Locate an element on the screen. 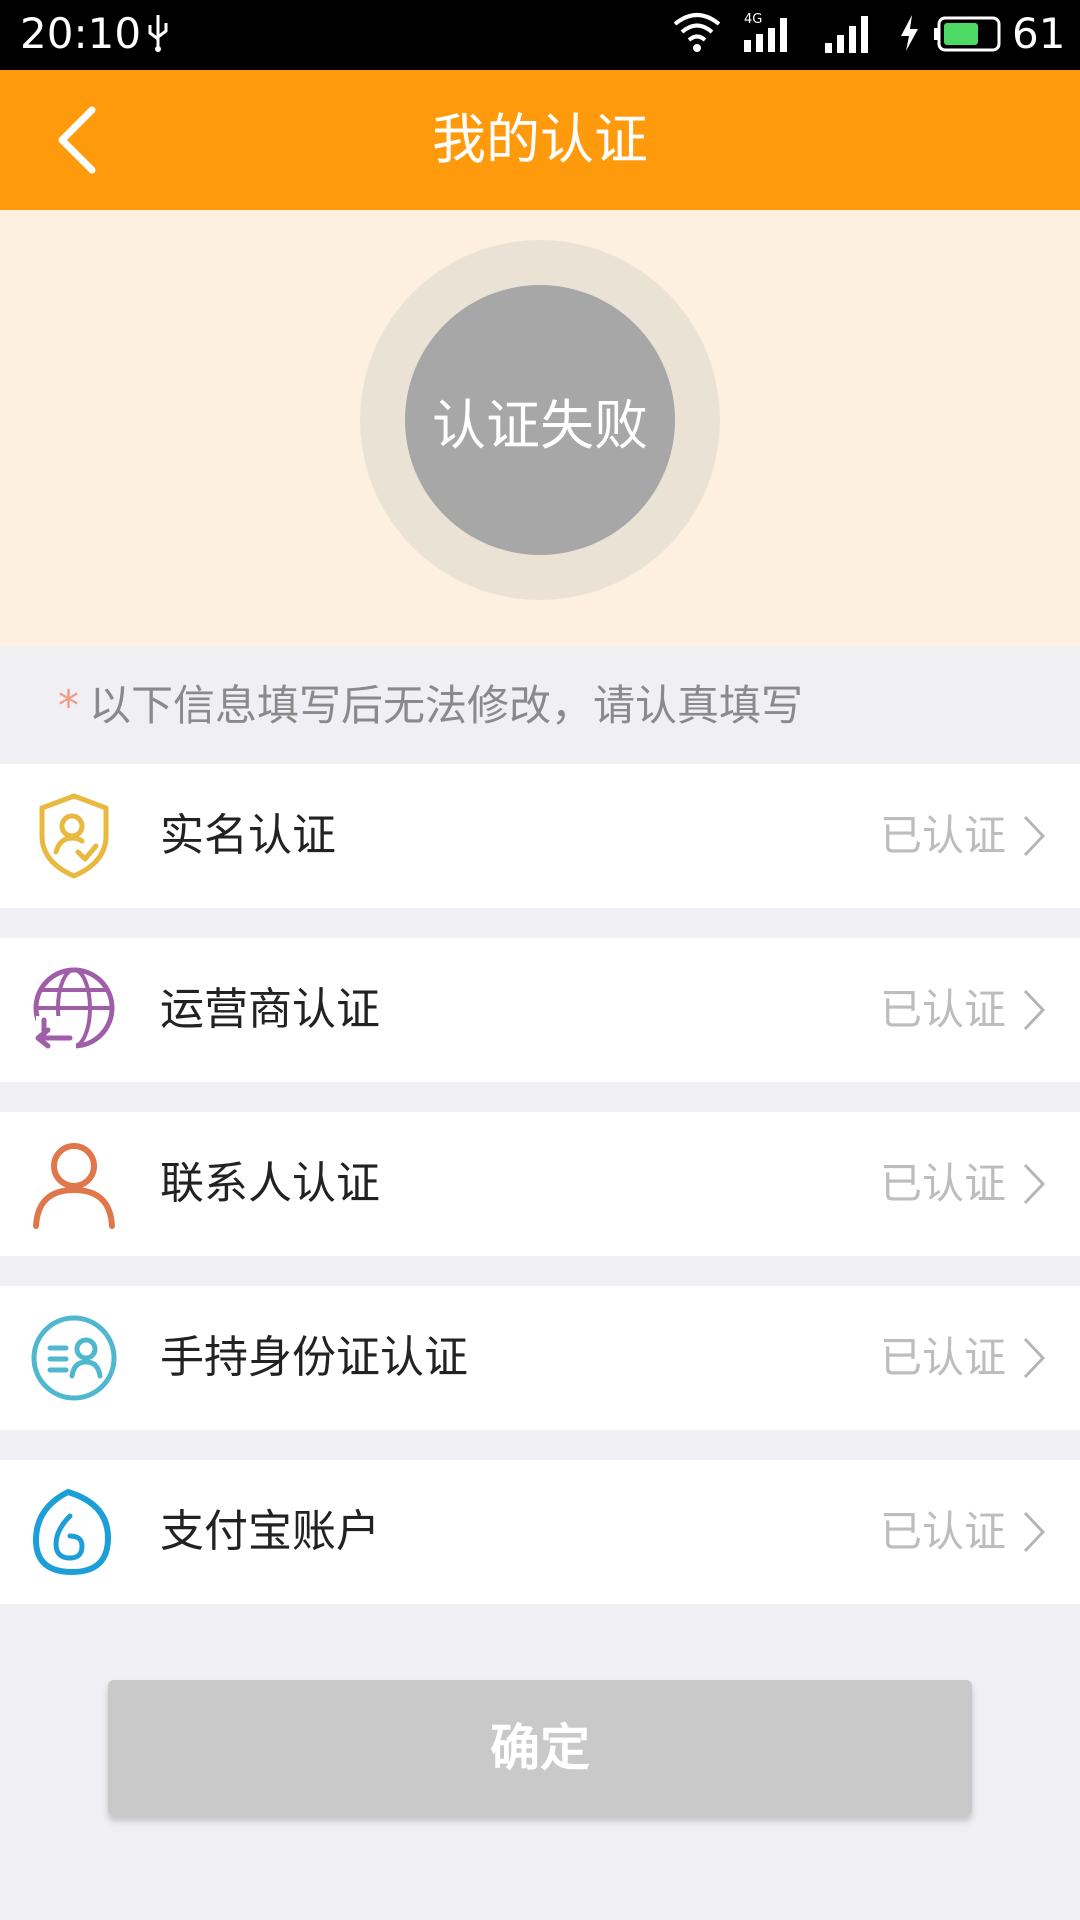  cert-item-alipay: 支付宝账户 已认证 is located at coordinates (540, 1532).